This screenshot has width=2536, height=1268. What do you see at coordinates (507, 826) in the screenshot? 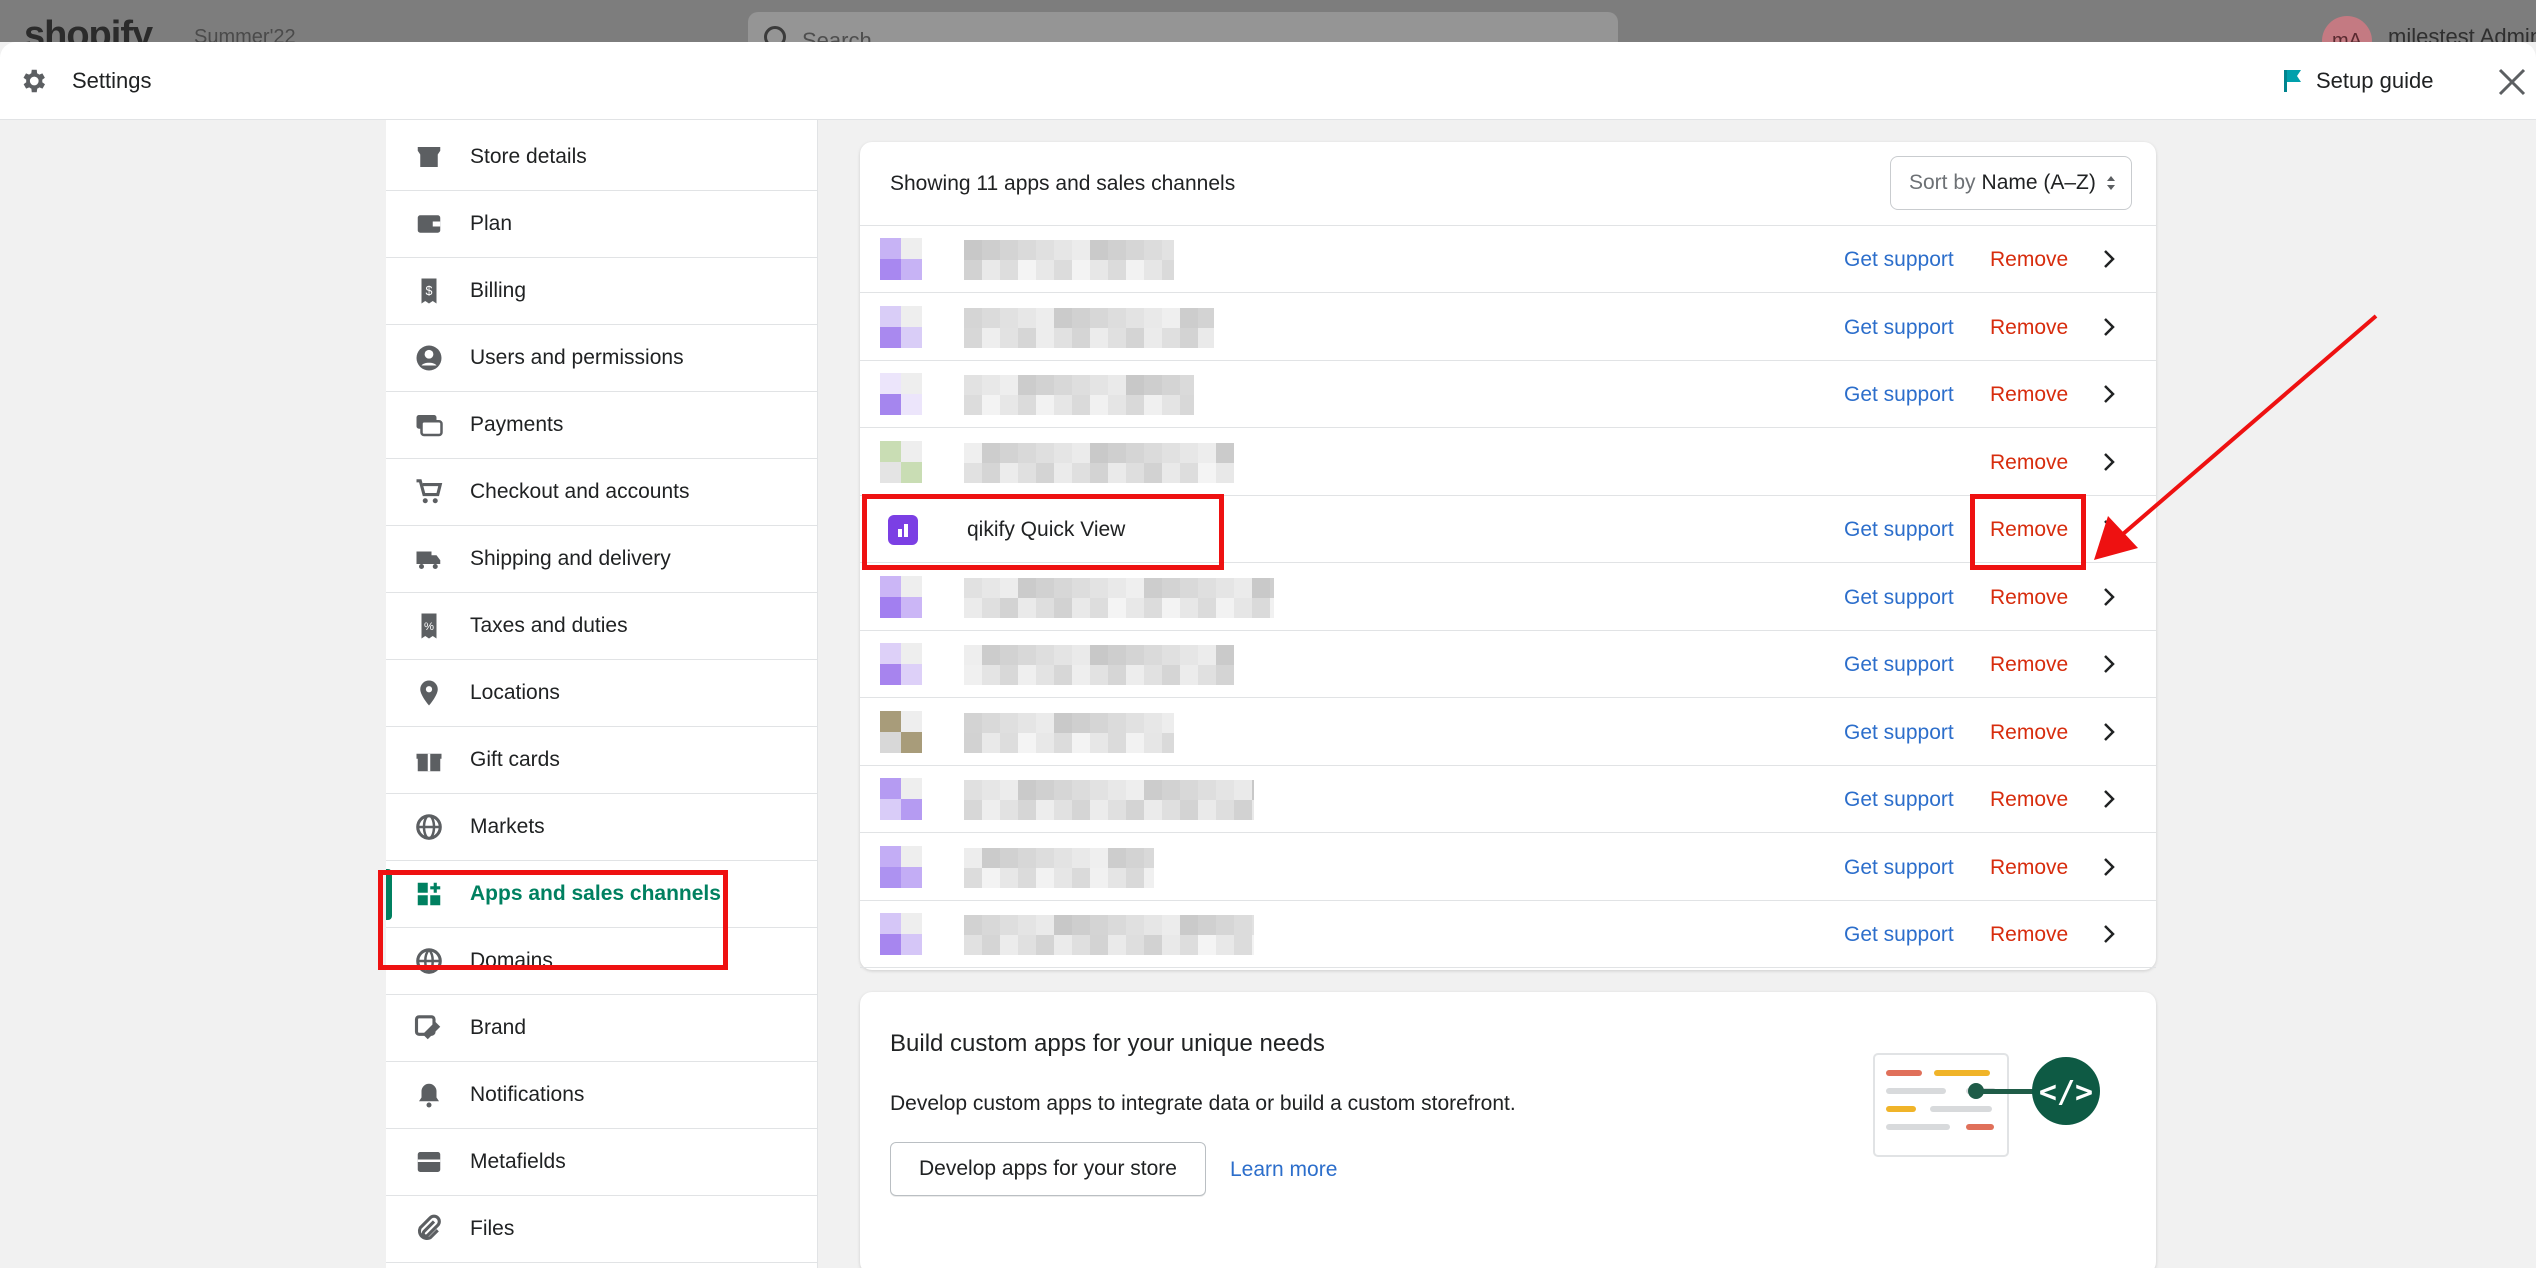
I see `sidebar-item-label: Markets` at bounding box center [507, 826].